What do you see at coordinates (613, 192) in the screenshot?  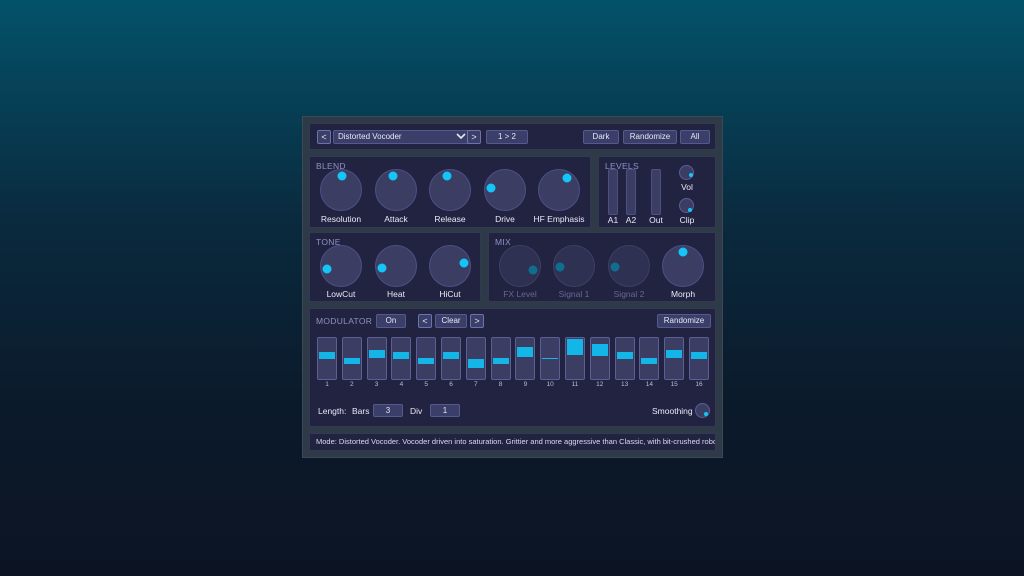 I see `meter-a1` at bounding box center [613, 192].